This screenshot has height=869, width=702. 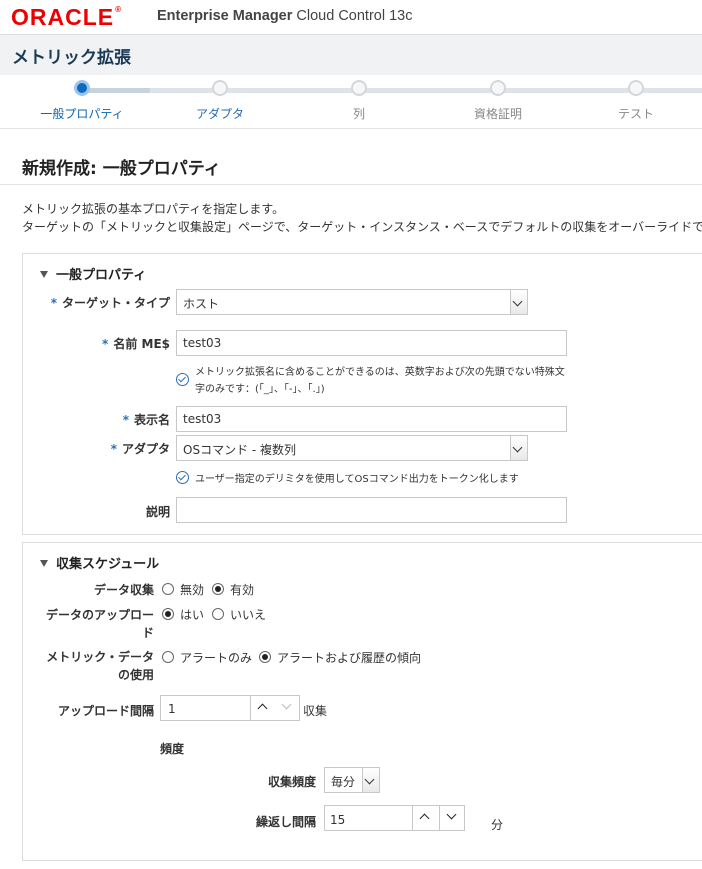 What do you see at coordinates (115, 303) in the screenshot?
I see `target-type-label-text: ターゲット・タイプ` at bounding box center [115, 303].